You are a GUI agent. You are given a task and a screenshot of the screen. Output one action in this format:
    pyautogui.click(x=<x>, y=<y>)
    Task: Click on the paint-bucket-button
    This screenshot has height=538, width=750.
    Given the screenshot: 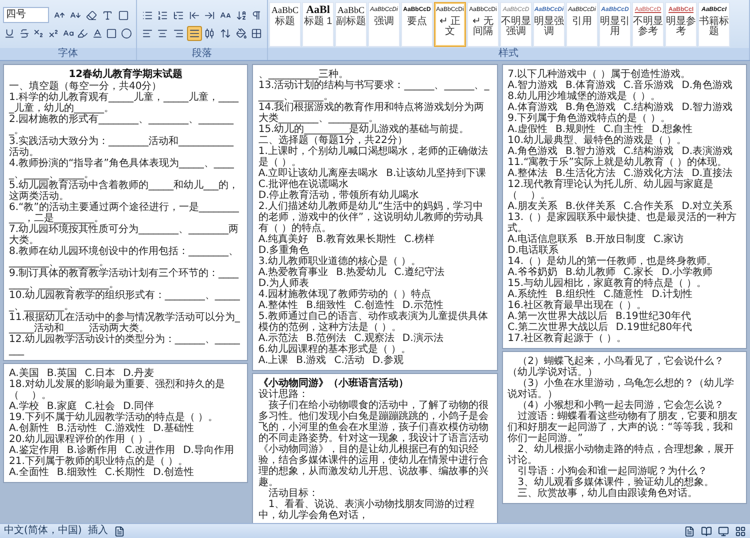 What is the action you would take?
    pyautogui.click(x=241, y=33)
    